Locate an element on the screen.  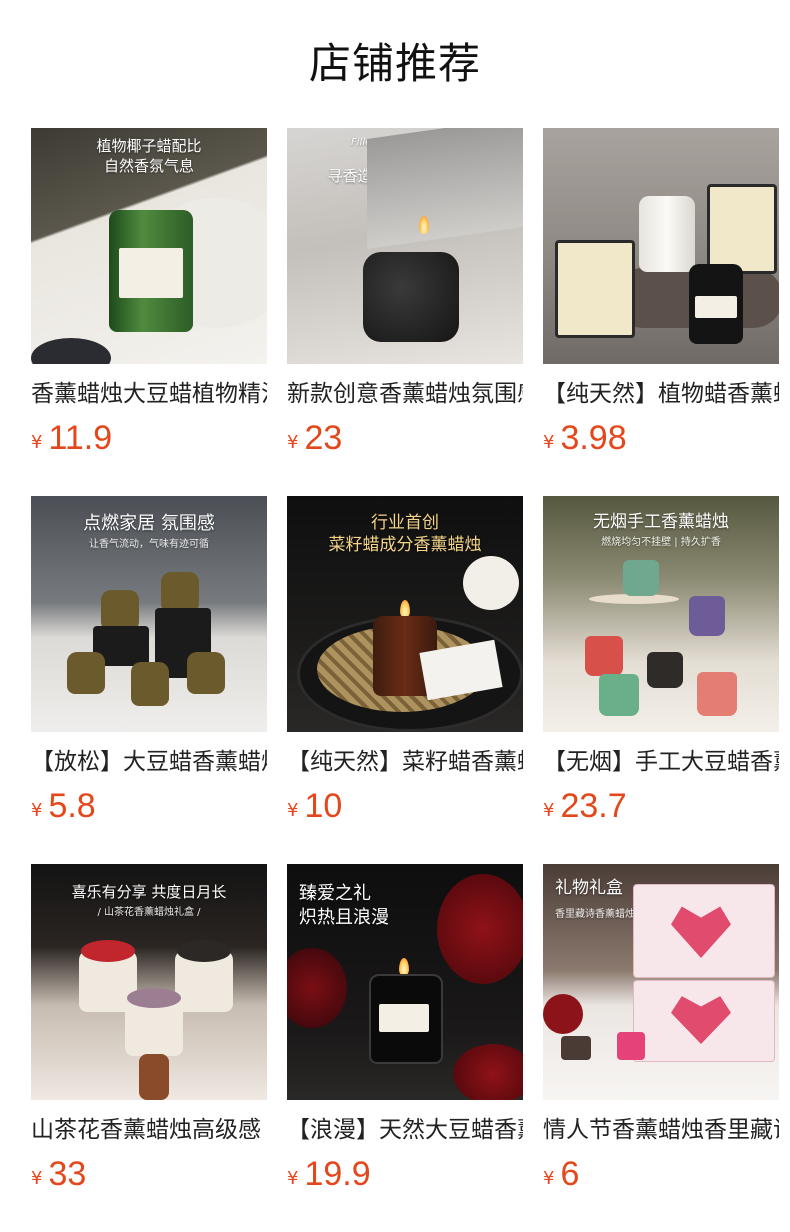
price-value: 19.9 is located at coordinates (337, 1174).